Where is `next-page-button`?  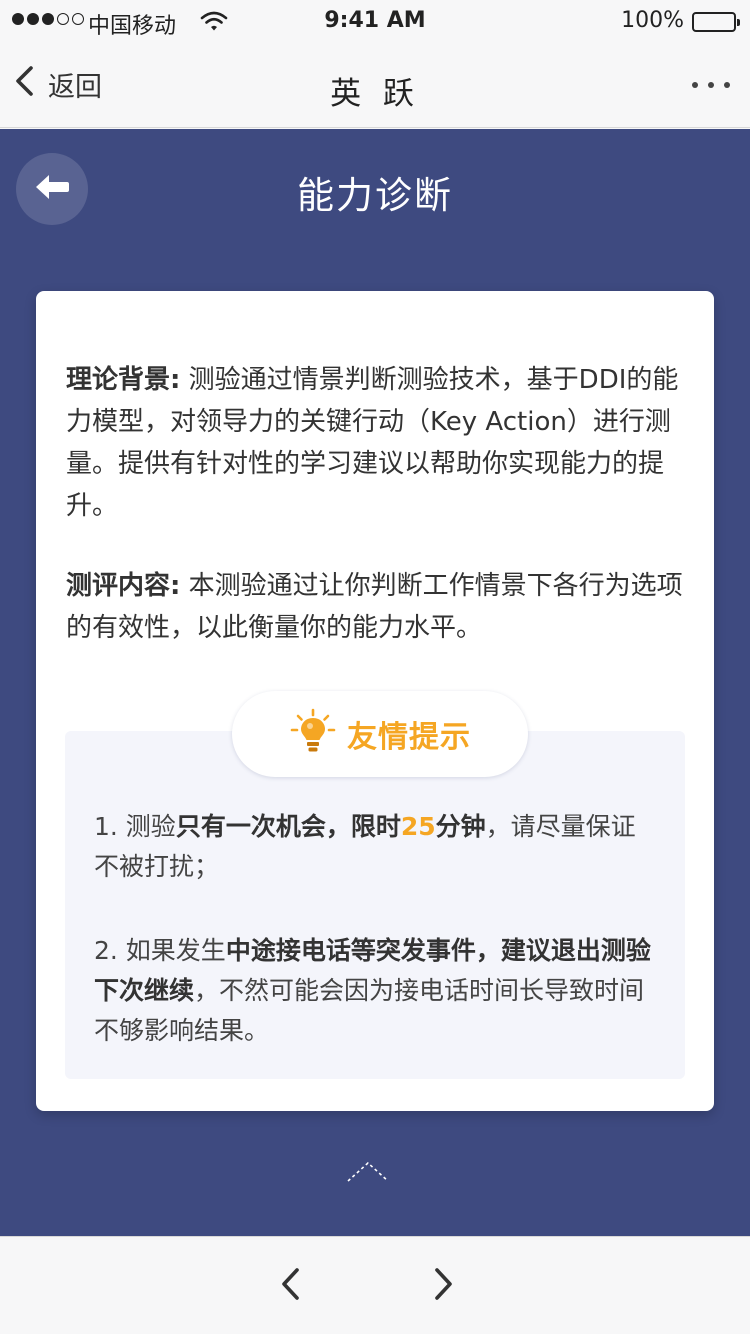
next-page-button is located at coordinates (444, 1286).